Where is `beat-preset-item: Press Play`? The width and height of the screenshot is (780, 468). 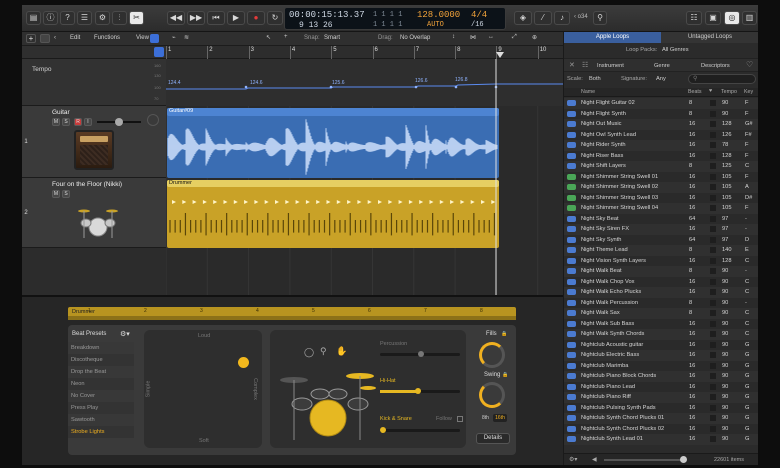 beat-preset-item: Press Play is located at coordinates (101, 408).